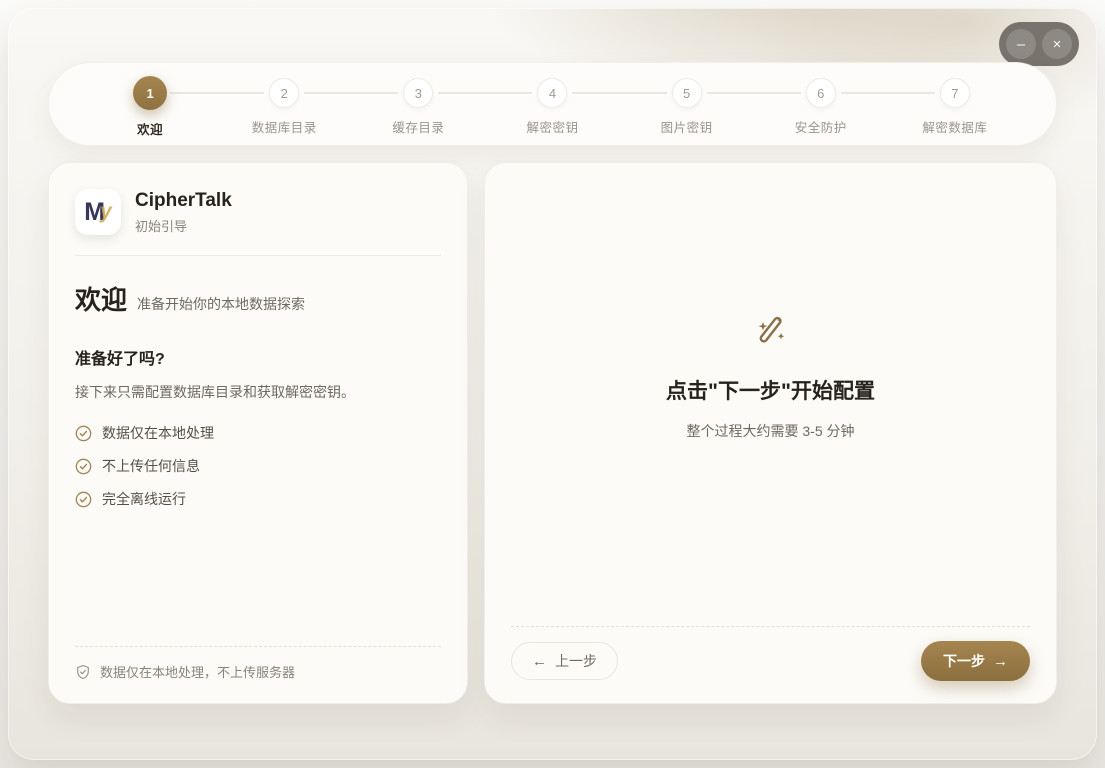 This screenshot has width=1105, height=768. I want to click on step-label: 安全防护, so click(820, 128).